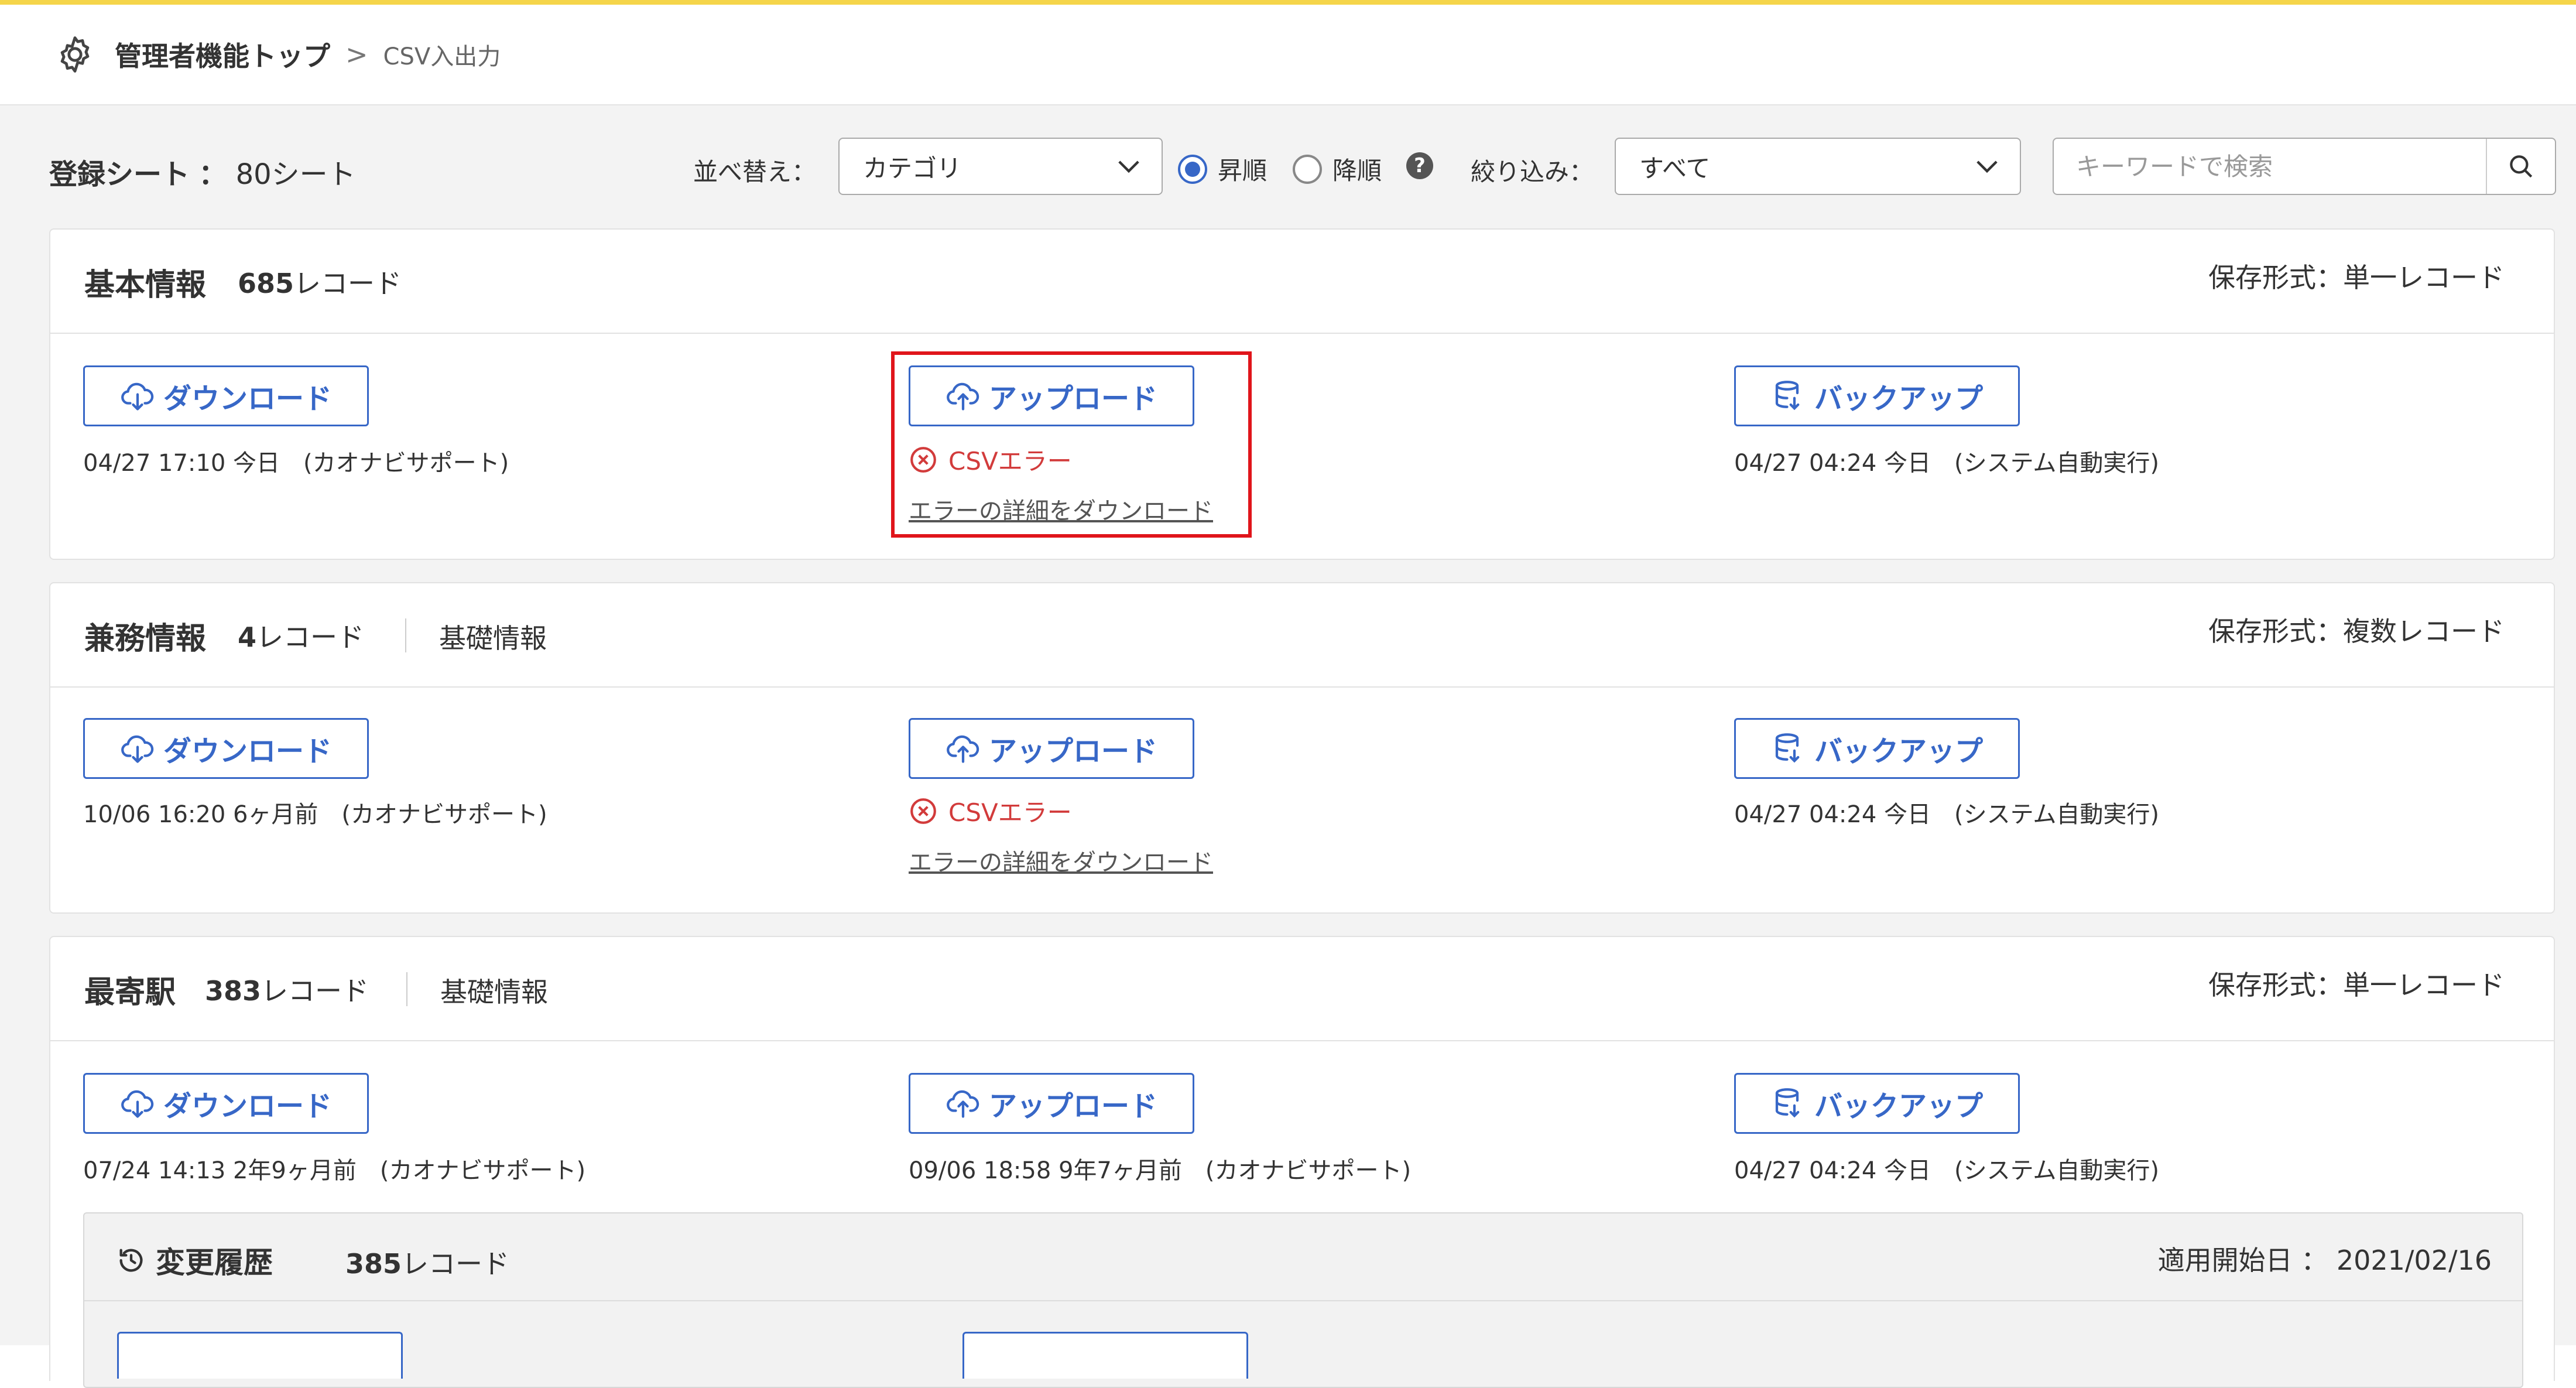  What do you see at coordinates (247, 637) in the screenshot?
I see `record-count-number: 4` at bounding box center [247, 637].